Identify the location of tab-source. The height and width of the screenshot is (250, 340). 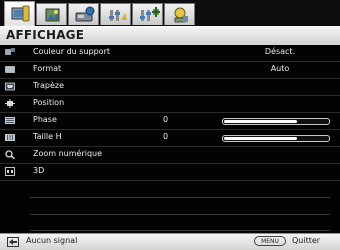
(83, 14).